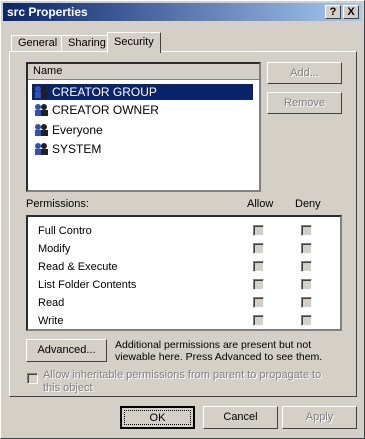 The image size is (365, 439). I want to click on allow-write-checkbox, so click(258, 320).